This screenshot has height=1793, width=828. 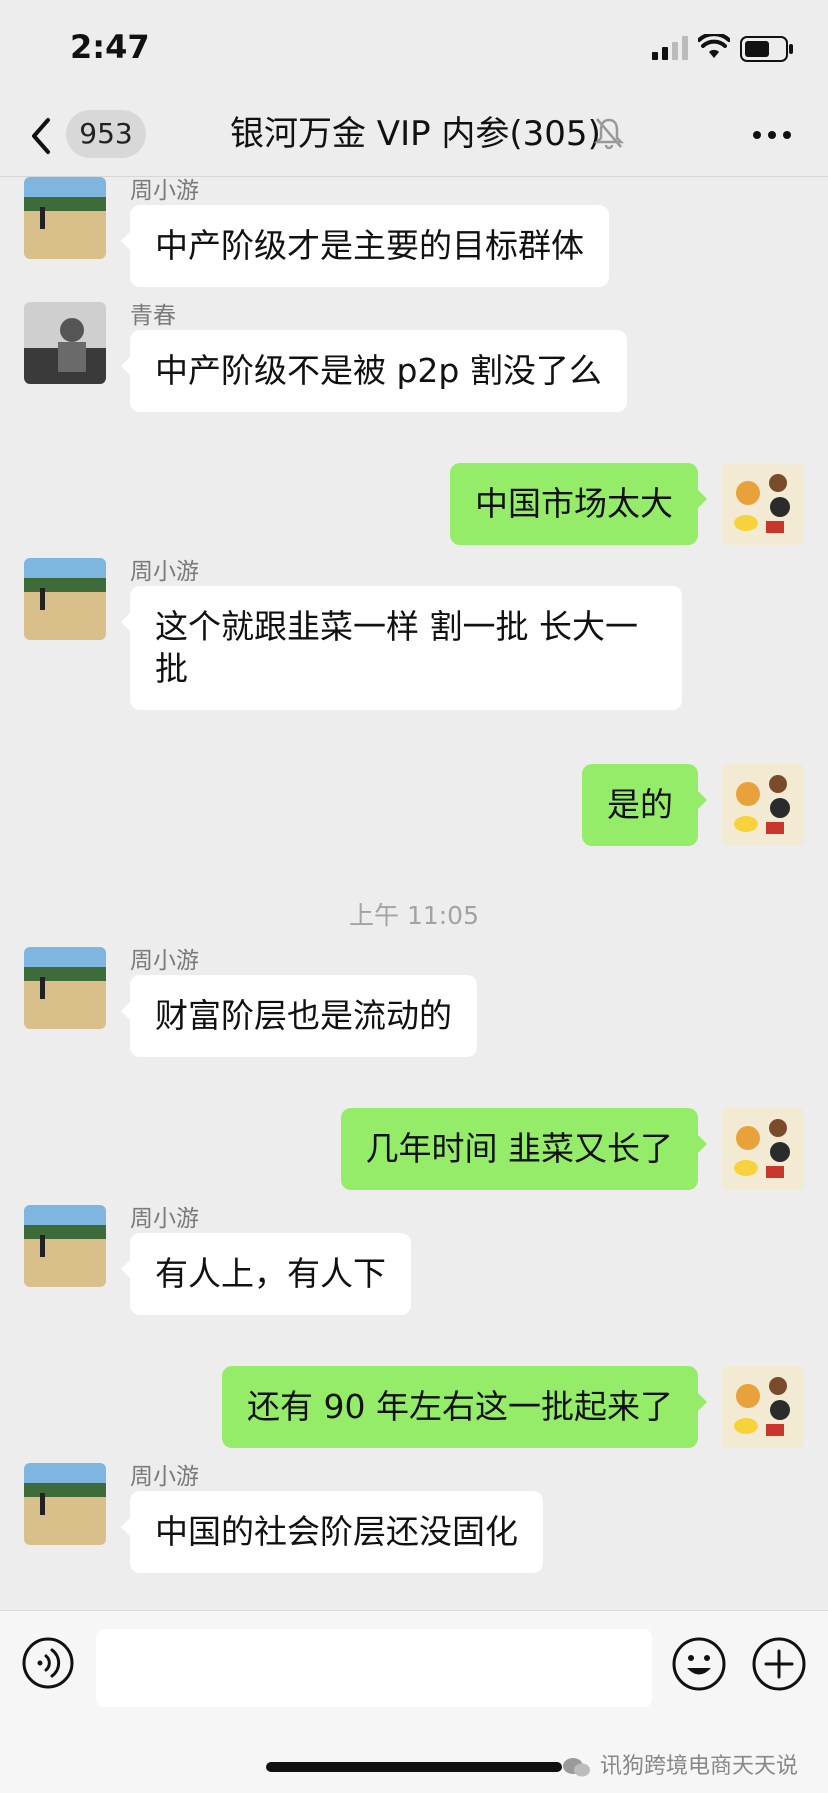 I want to click on message-incoming: 周小游 财富阶层也是流动的, so click(x=414, y=1002).